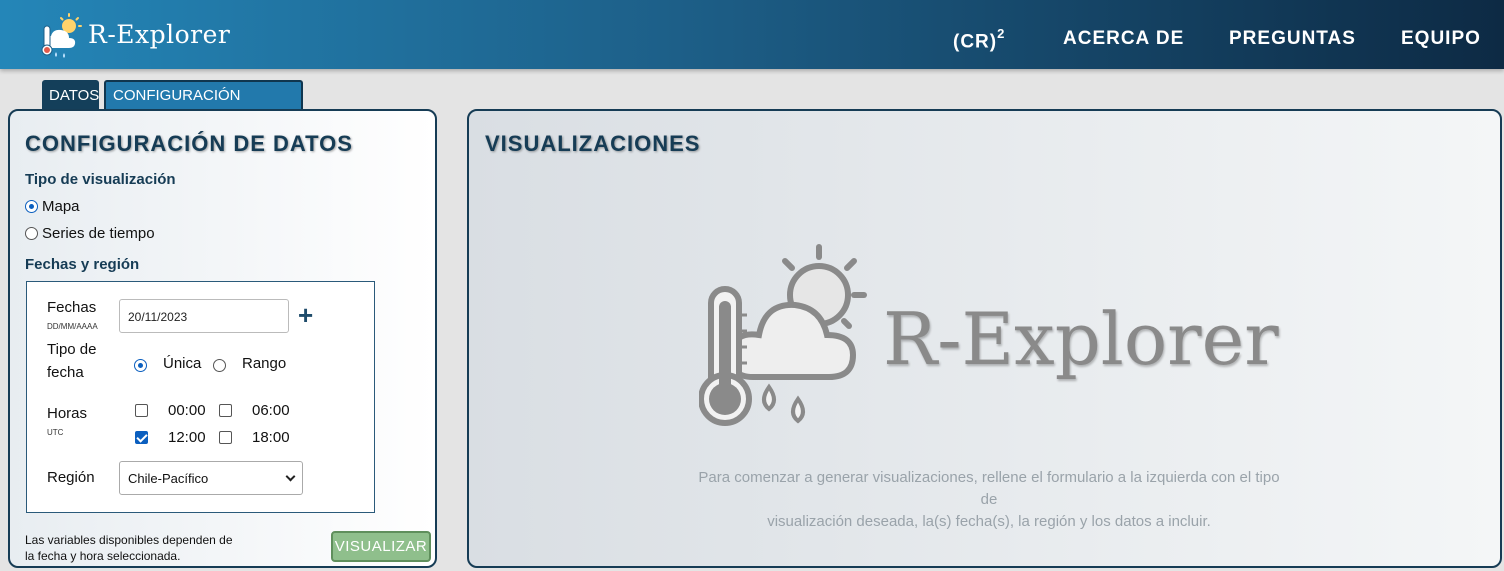  What do you see at coordinates (219, 365) in the screenshot?
I see `radio-rango` at bounding box center [219, 365].